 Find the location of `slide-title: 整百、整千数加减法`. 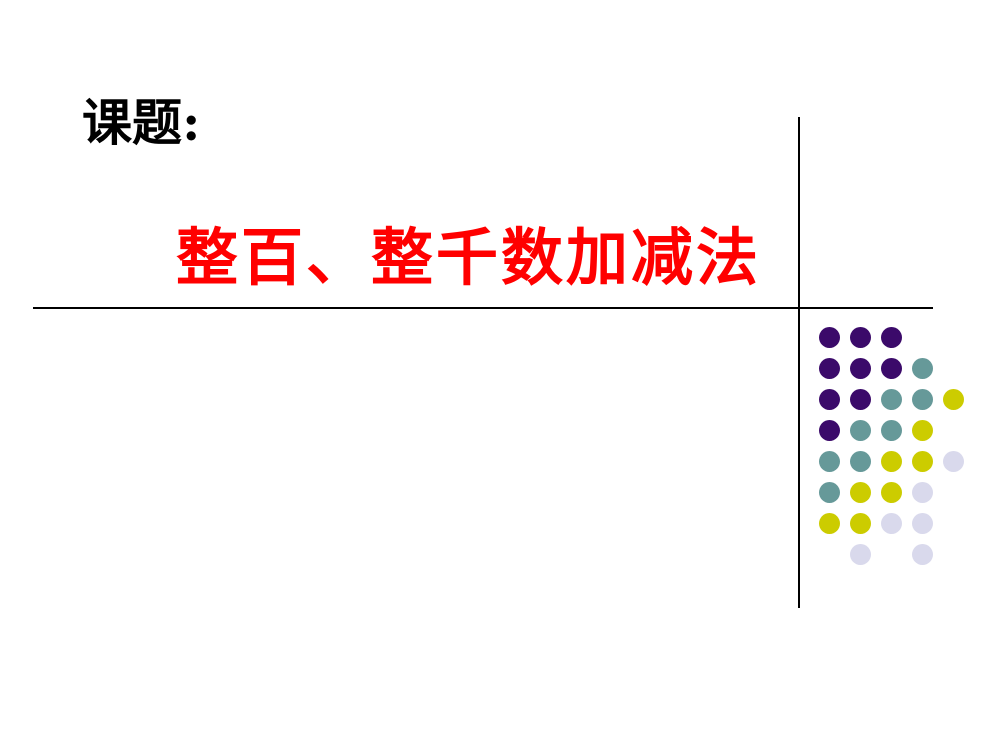

slide-title: 整百、整千数加减法 is located at coordinates (469, 257).